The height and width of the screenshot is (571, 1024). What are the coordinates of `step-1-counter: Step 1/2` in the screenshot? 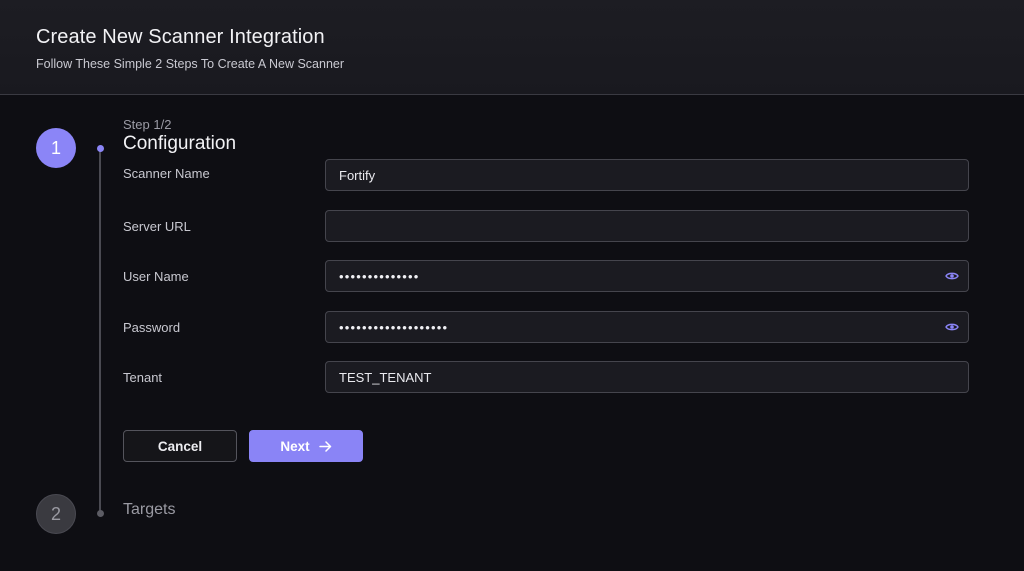 It's located at (147, 124).